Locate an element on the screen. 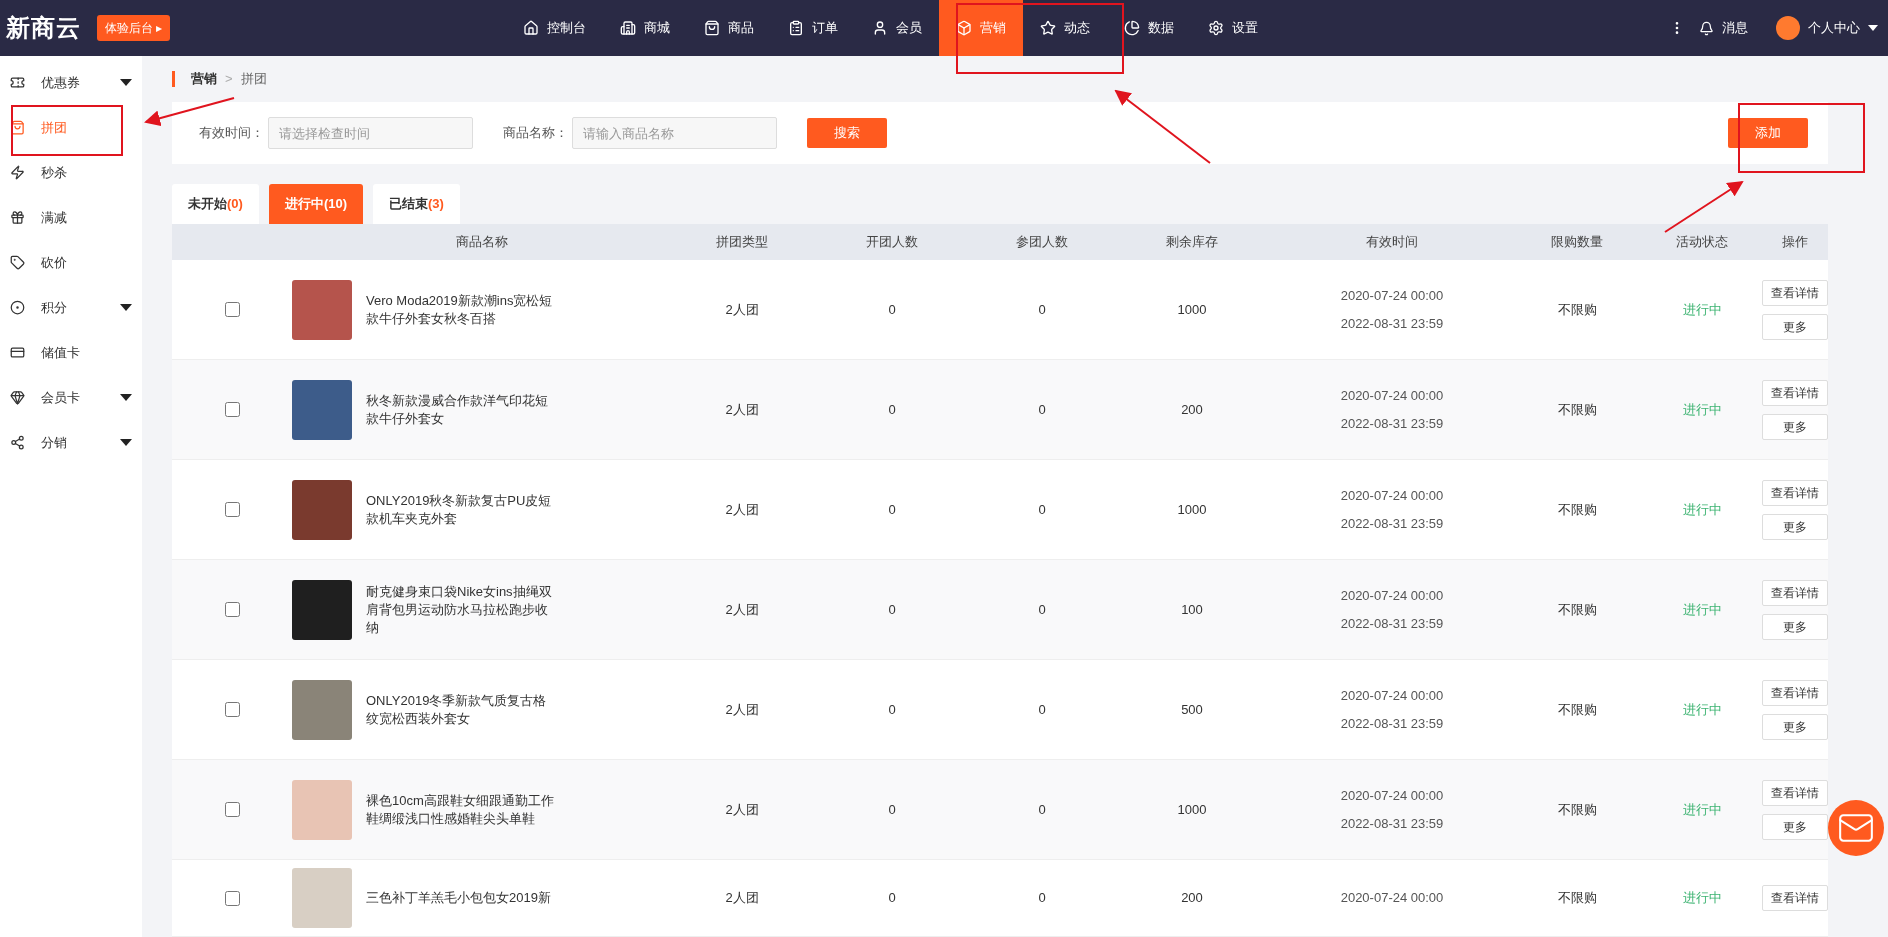 This screenshot has width=1888, height=937. avatar-icon is located at coordinates (1788, 28).